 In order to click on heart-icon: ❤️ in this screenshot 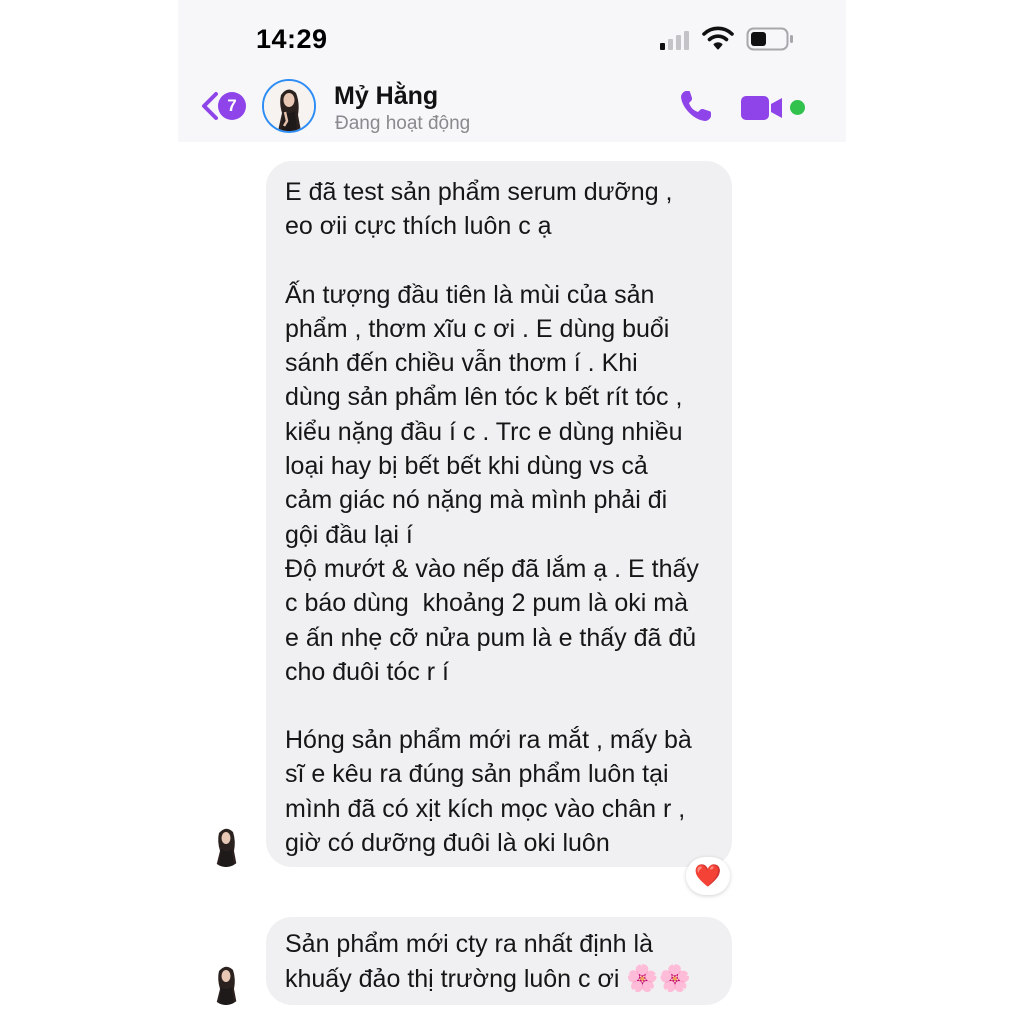, I will do `click(708, 875)`.